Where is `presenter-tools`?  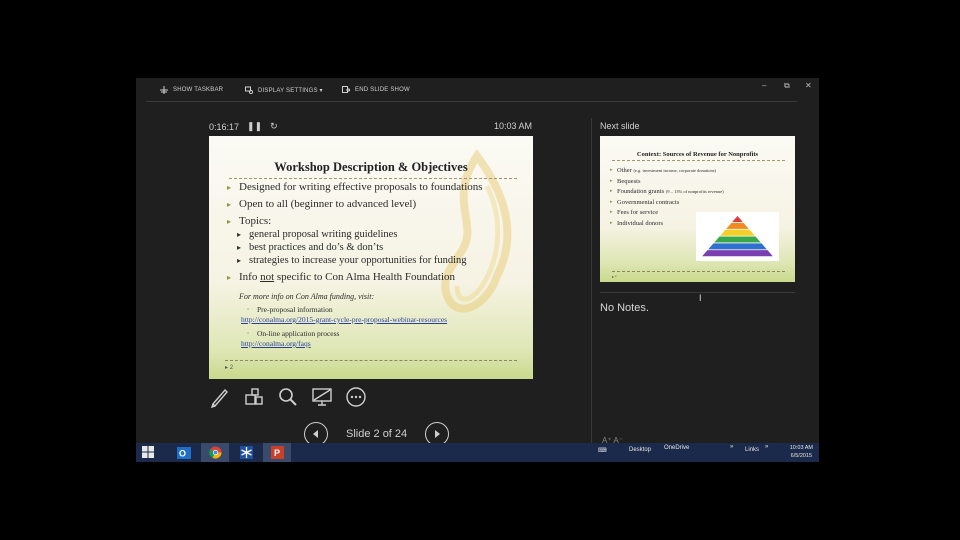 presenter-tools is located at coordinates (288, 397).